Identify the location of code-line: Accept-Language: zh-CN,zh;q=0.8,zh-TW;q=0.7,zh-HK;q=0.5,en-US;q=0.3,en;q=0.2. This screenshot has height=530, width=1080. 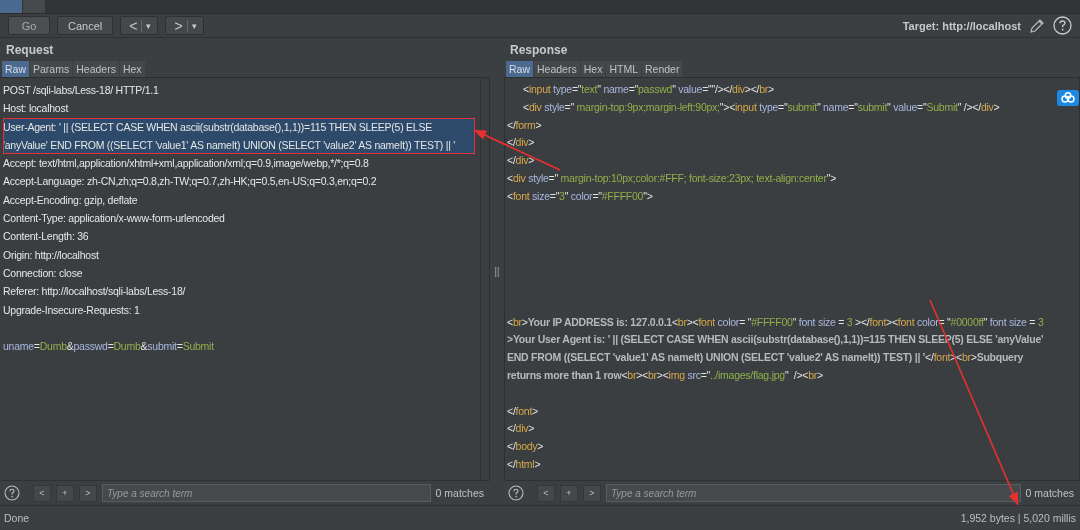
(190, 182).